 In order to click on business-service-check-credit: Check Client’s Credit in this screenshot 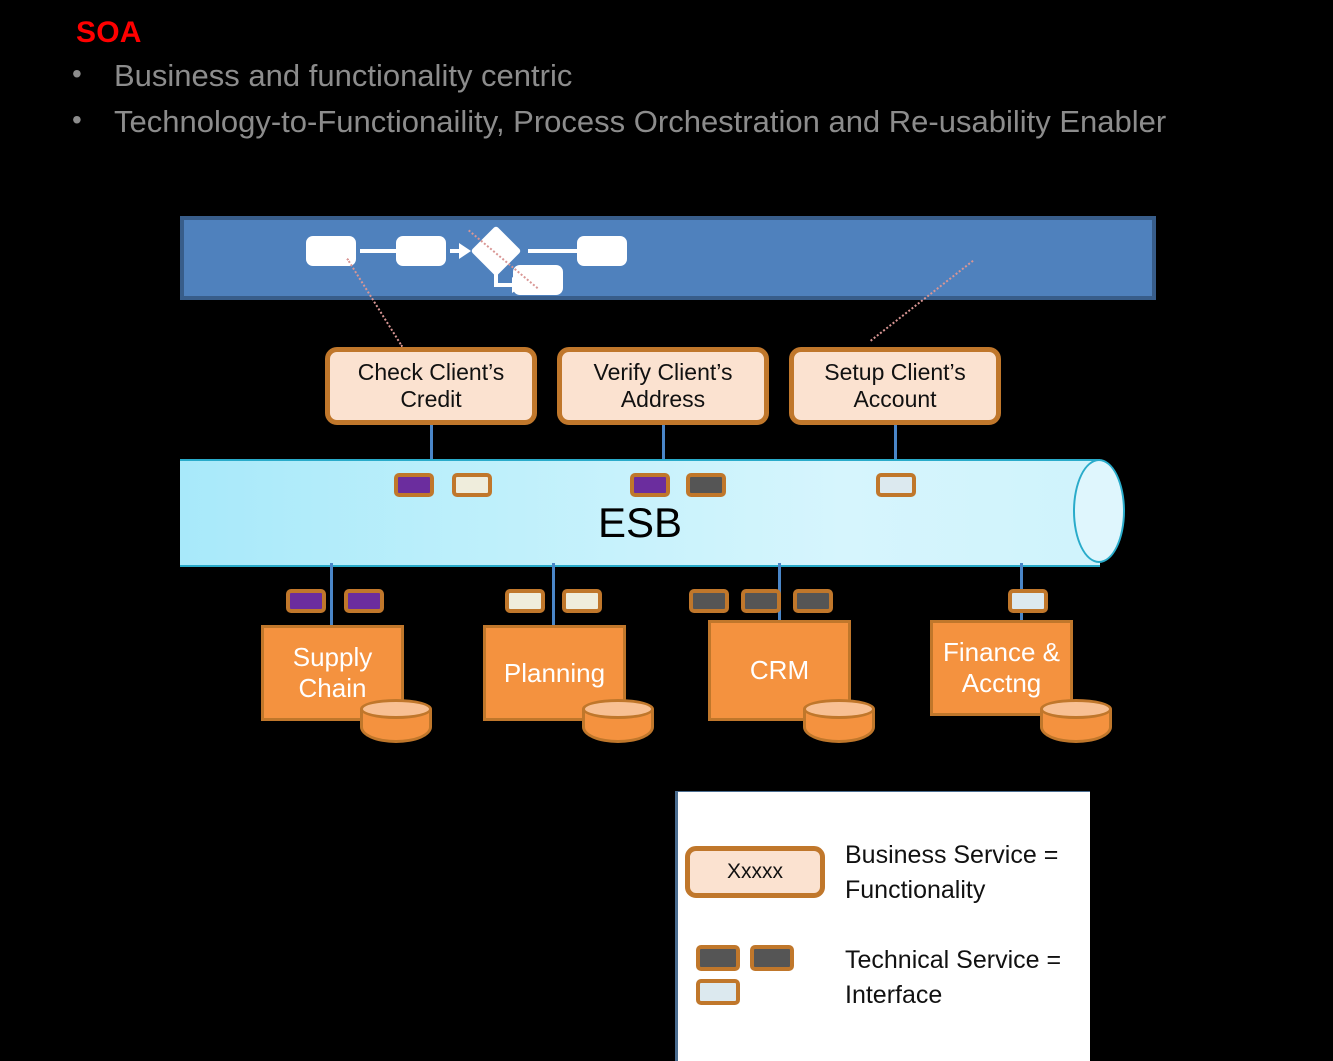, I will do `click(431, 386)`.